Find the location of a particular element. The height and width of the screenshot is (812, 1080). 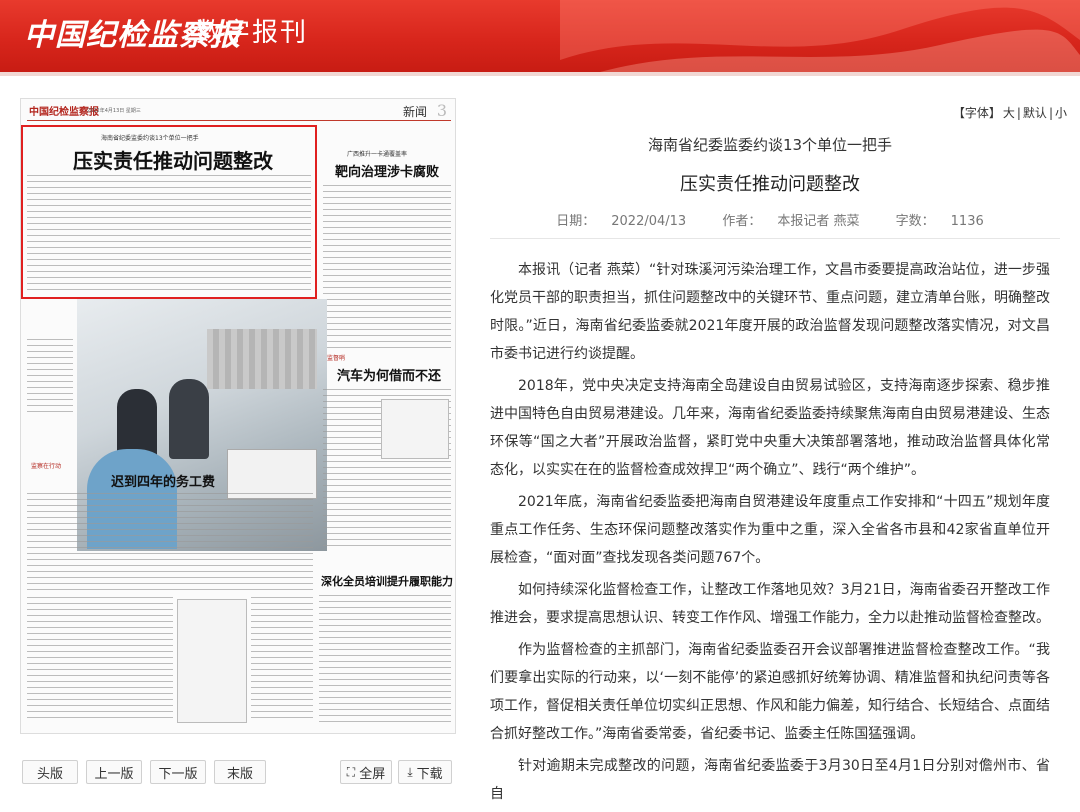

story4-text-cont is located at coordinates (100, 660).